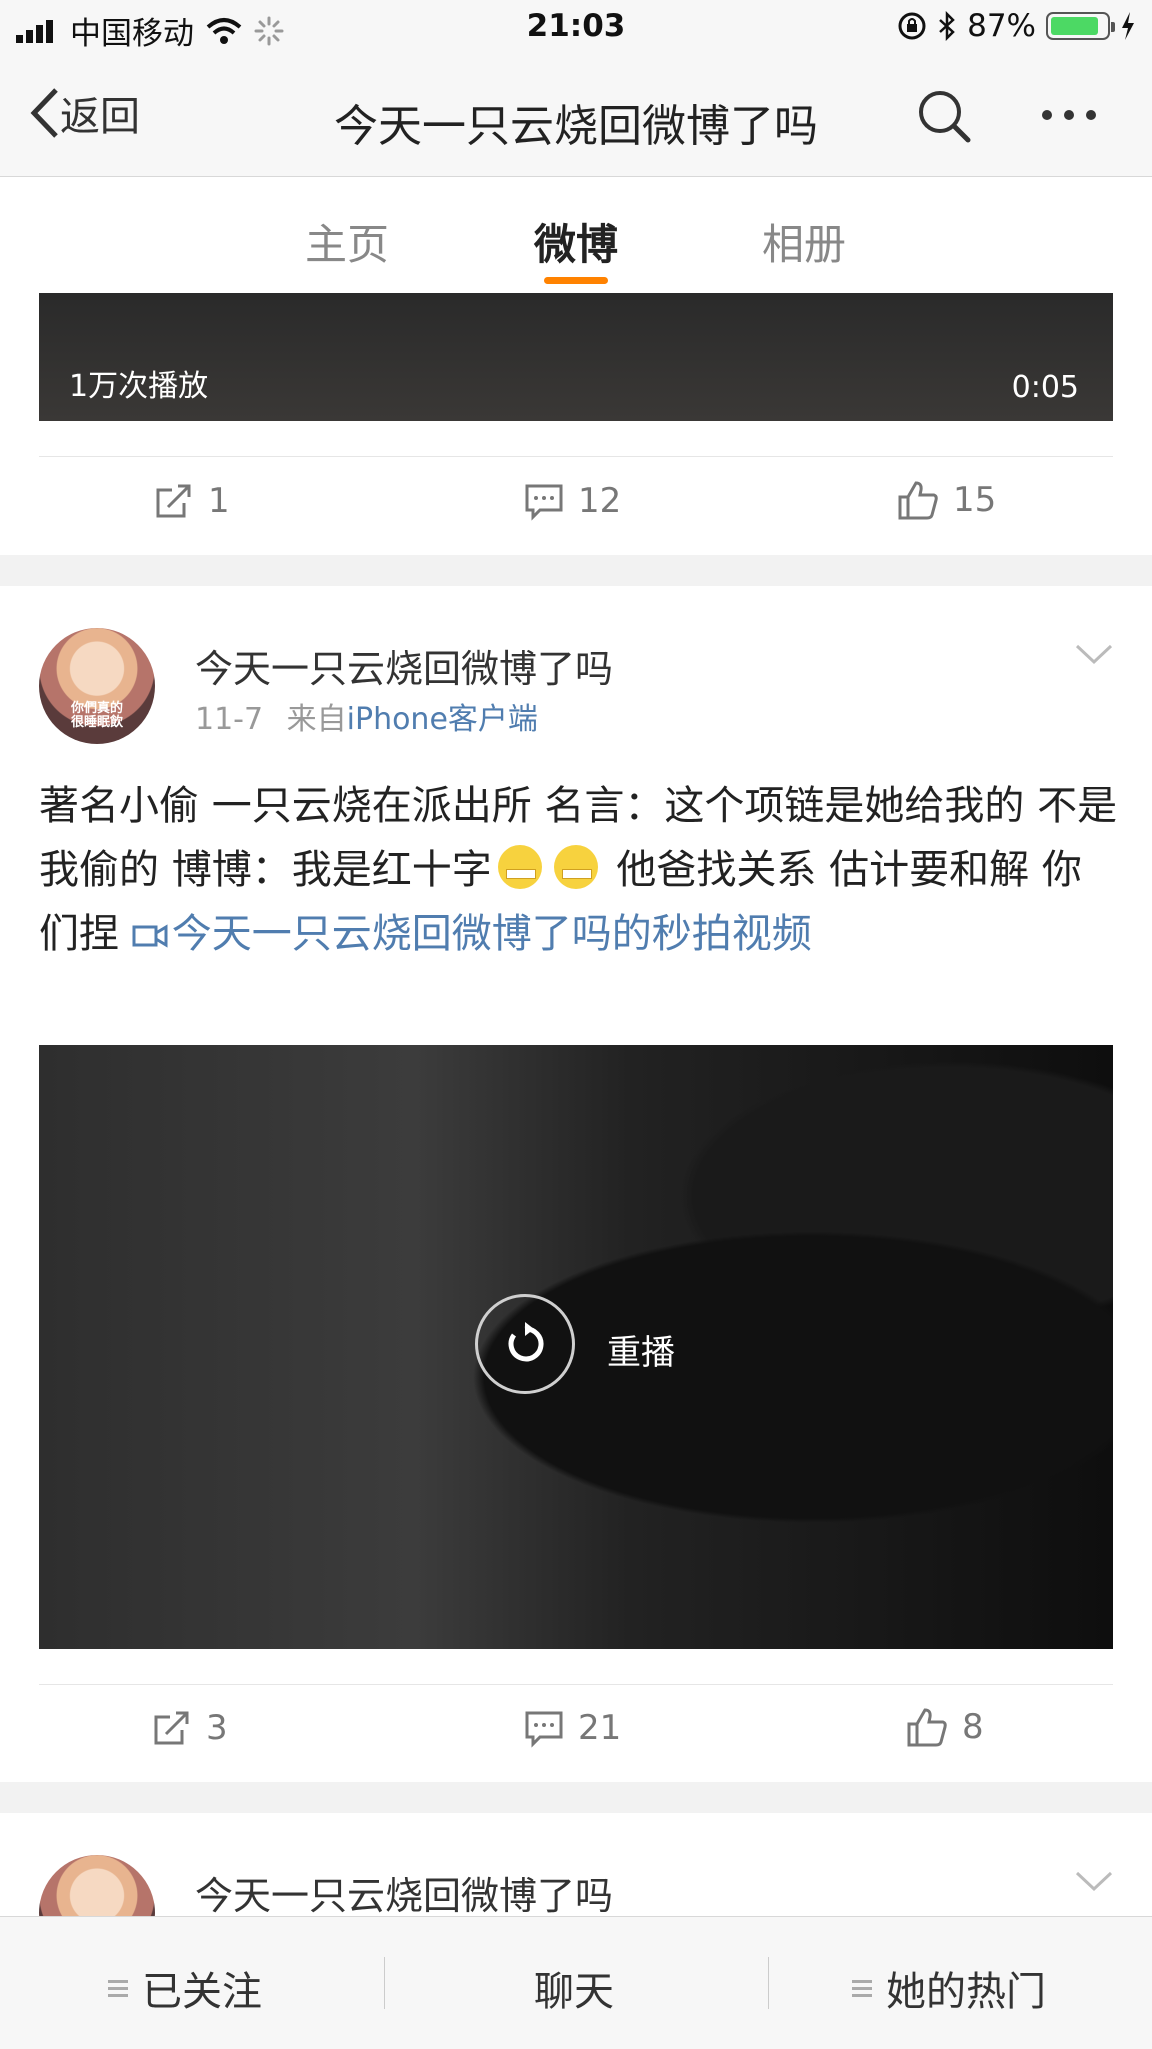 This screenshot has width=1152, height=2049. I want to click on video-player: 1万次播放 0:05, so click(576, 357).